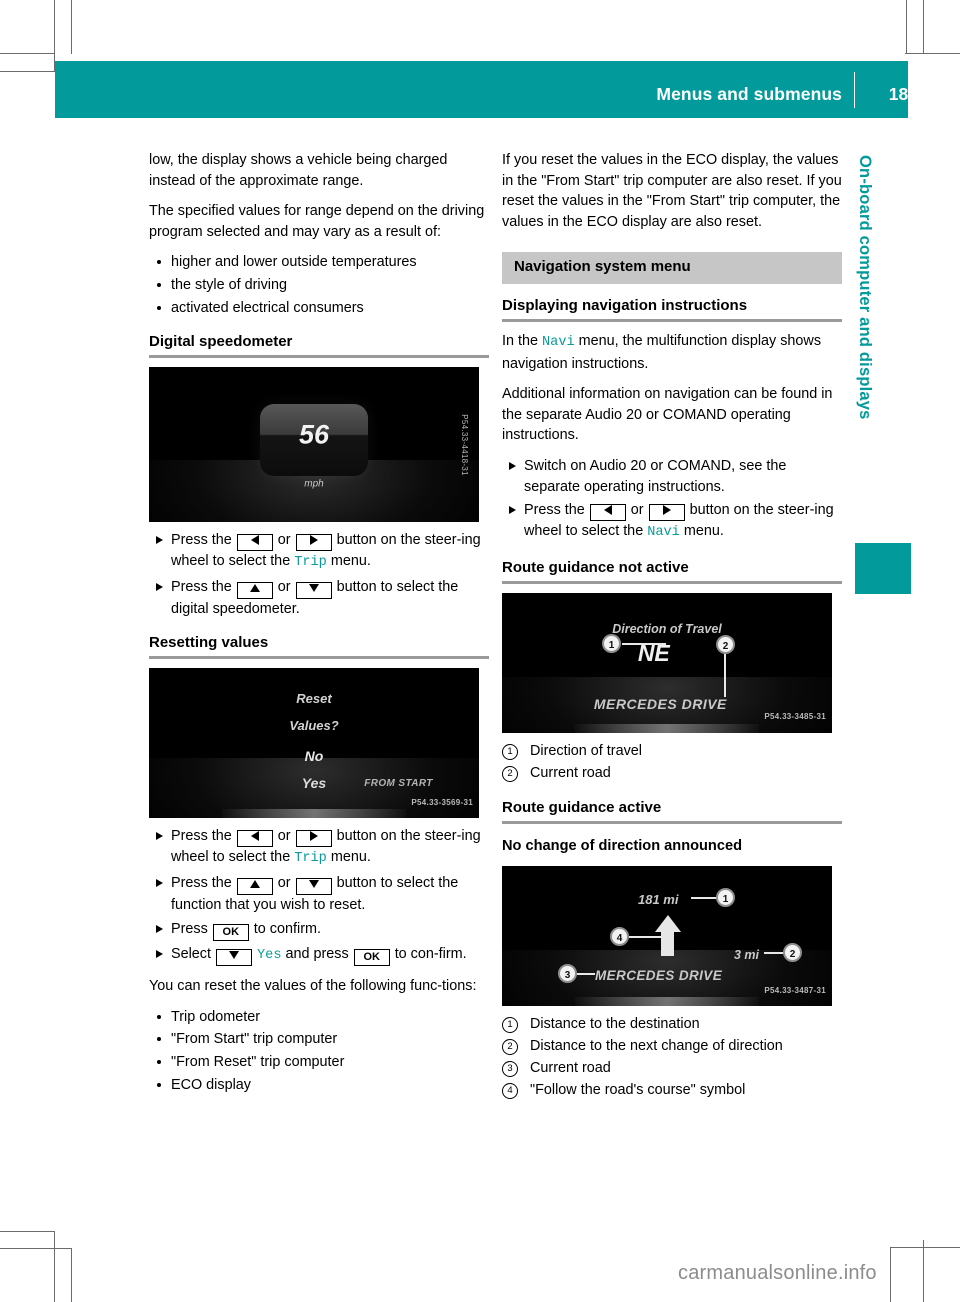  What do you see at coordinates (510, 1069) in the screenshot?
I see `callout-number: 3` at bounding box center [510, 1069].